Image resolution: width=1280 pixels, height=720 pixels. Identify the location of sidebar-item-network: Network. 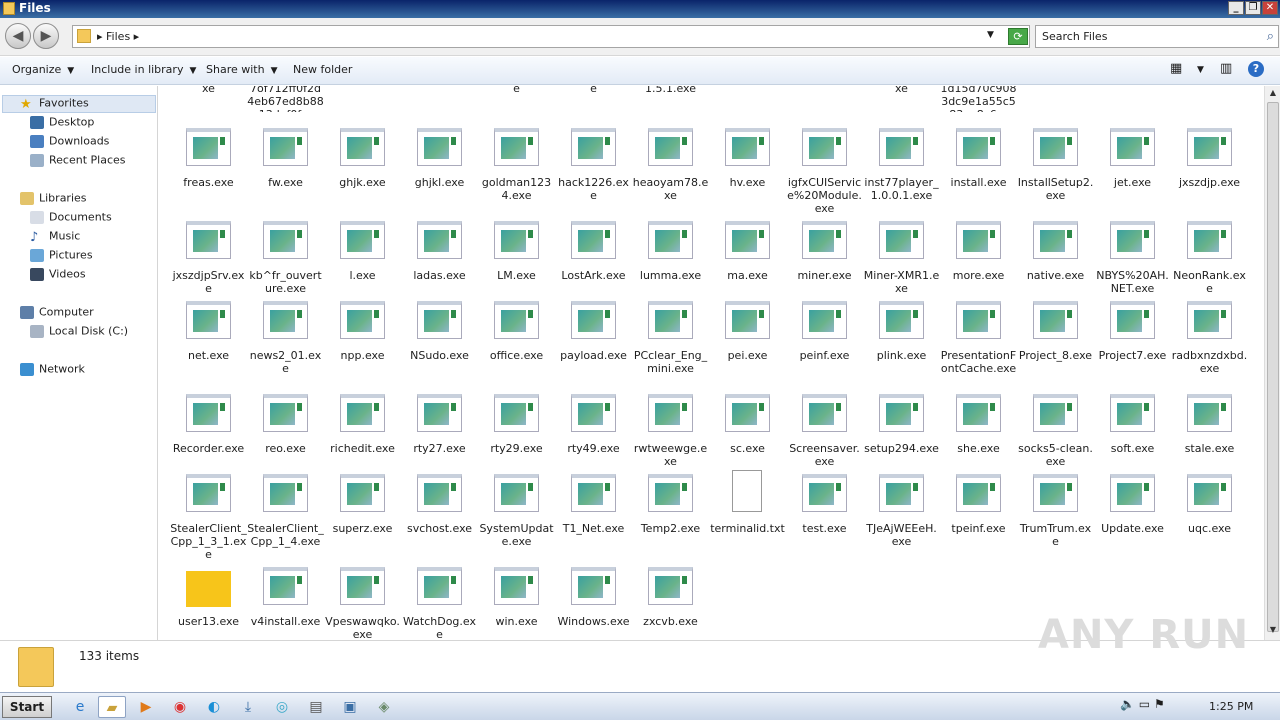
(52, 370).